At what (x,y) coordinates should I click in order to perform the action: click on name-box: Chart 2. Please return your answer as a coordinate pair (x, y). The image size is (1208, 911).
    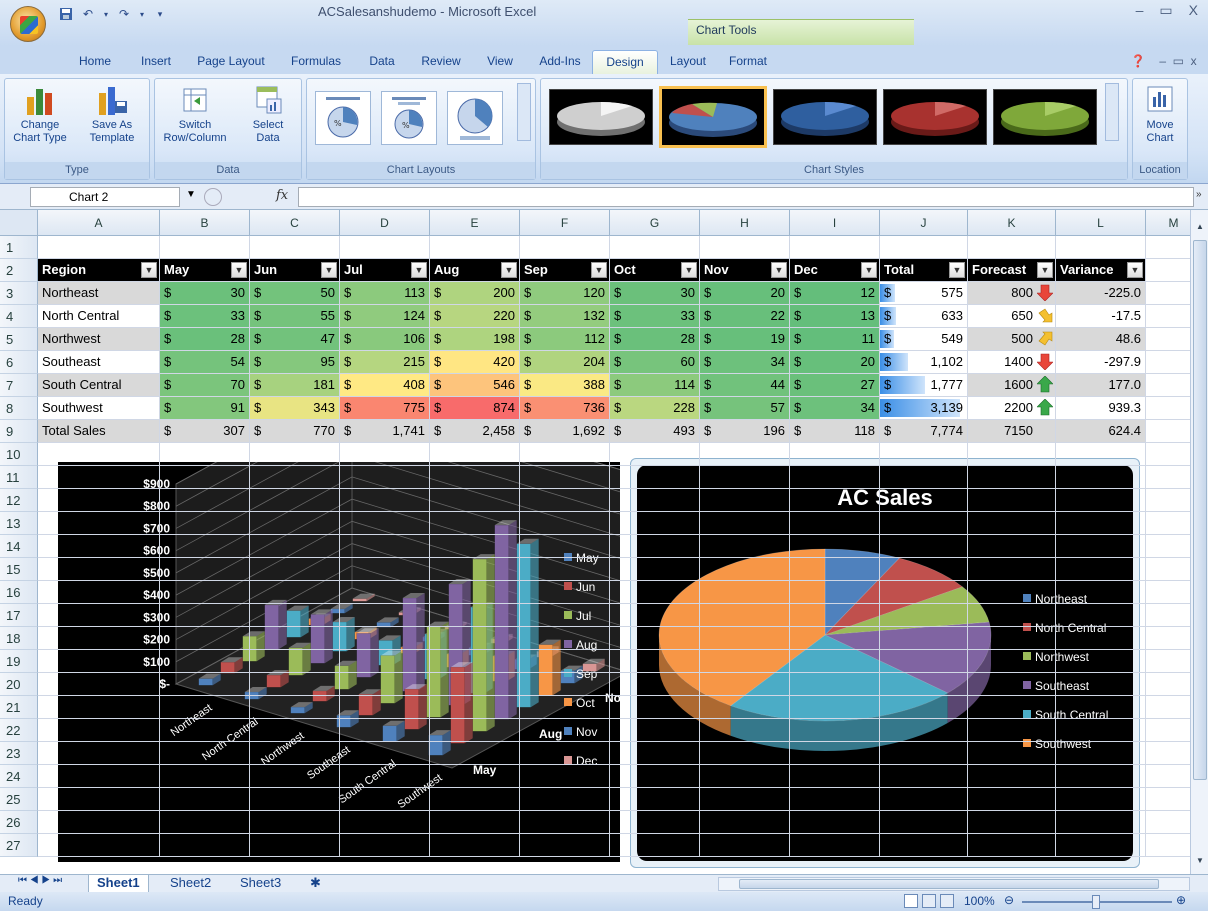
    Looking at the image, I should click on (105, 197).